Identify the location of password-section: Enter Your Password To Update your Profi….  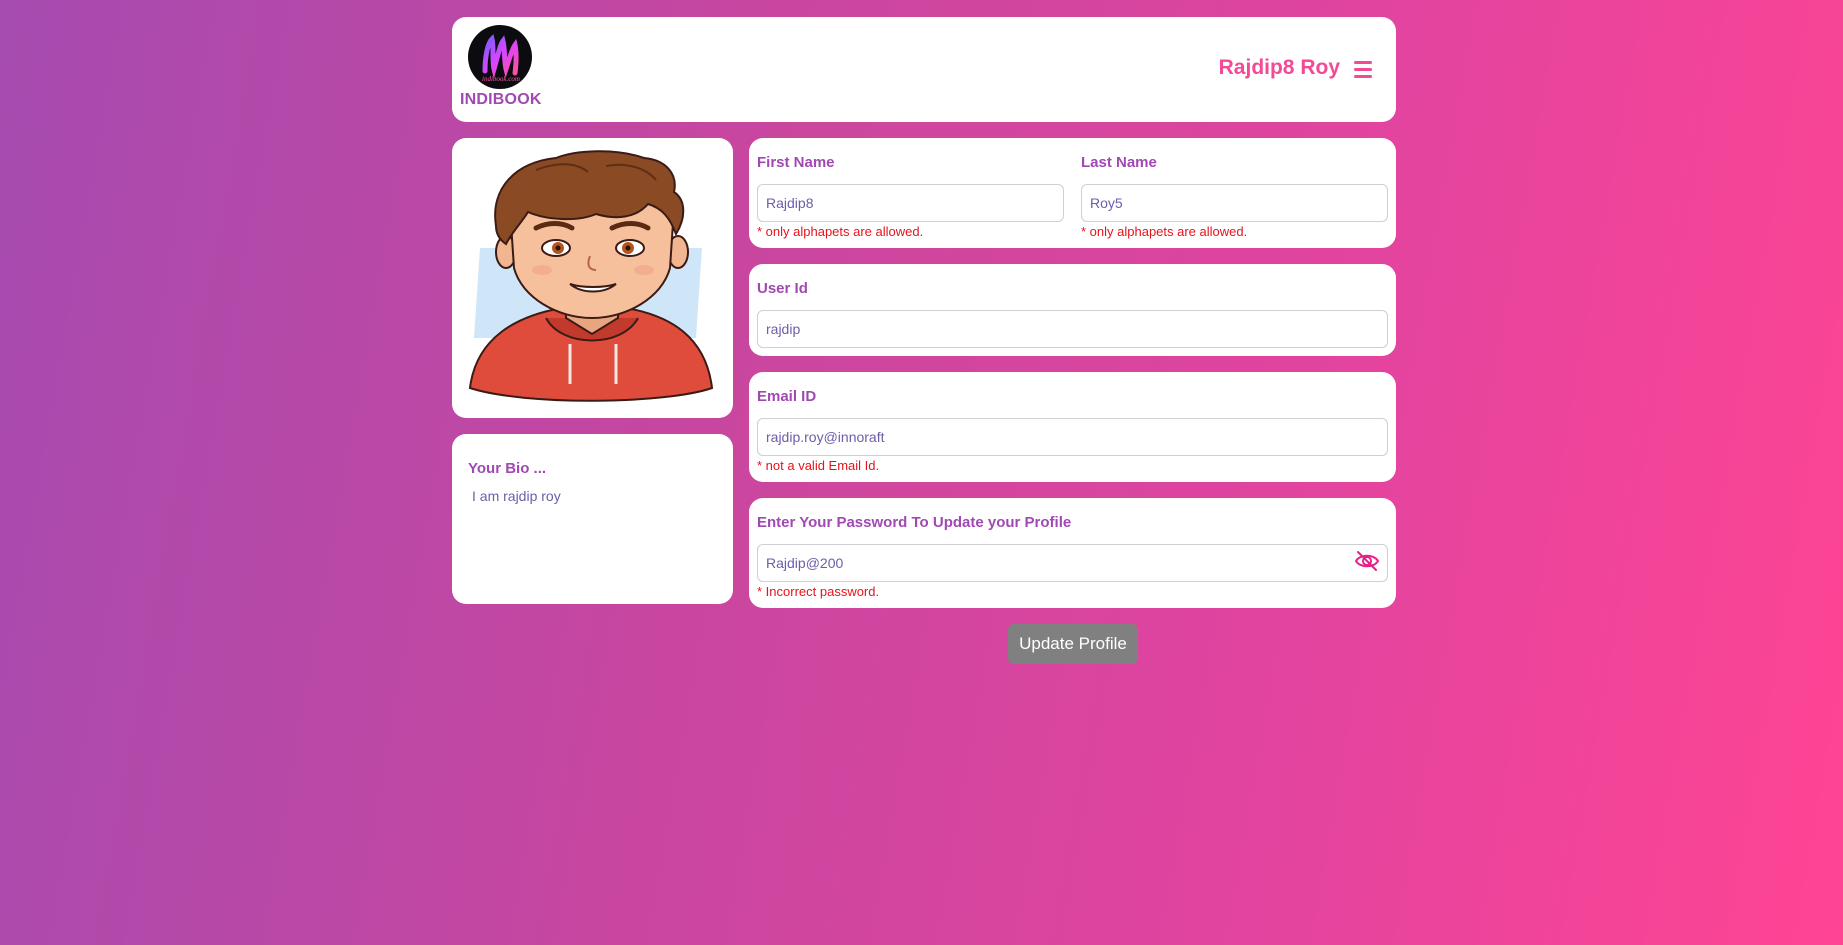
(1072, 553).